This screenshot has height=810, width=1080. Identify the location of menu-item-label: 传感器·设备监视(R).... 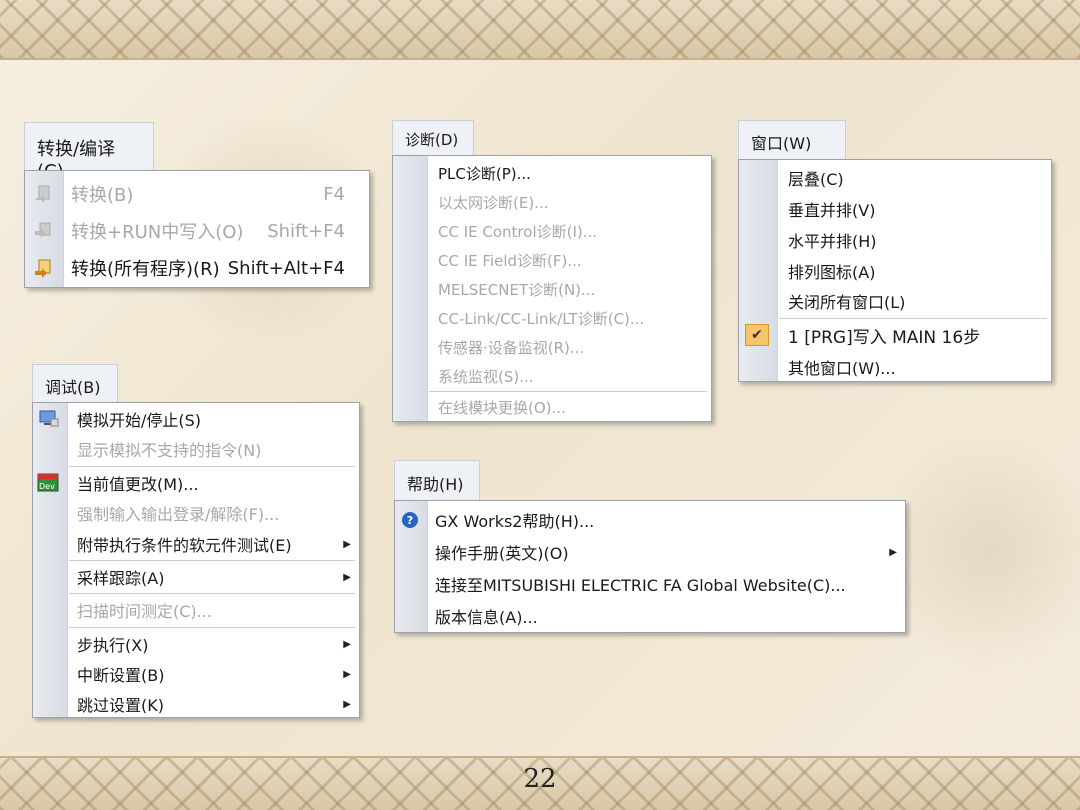
(511, 347).